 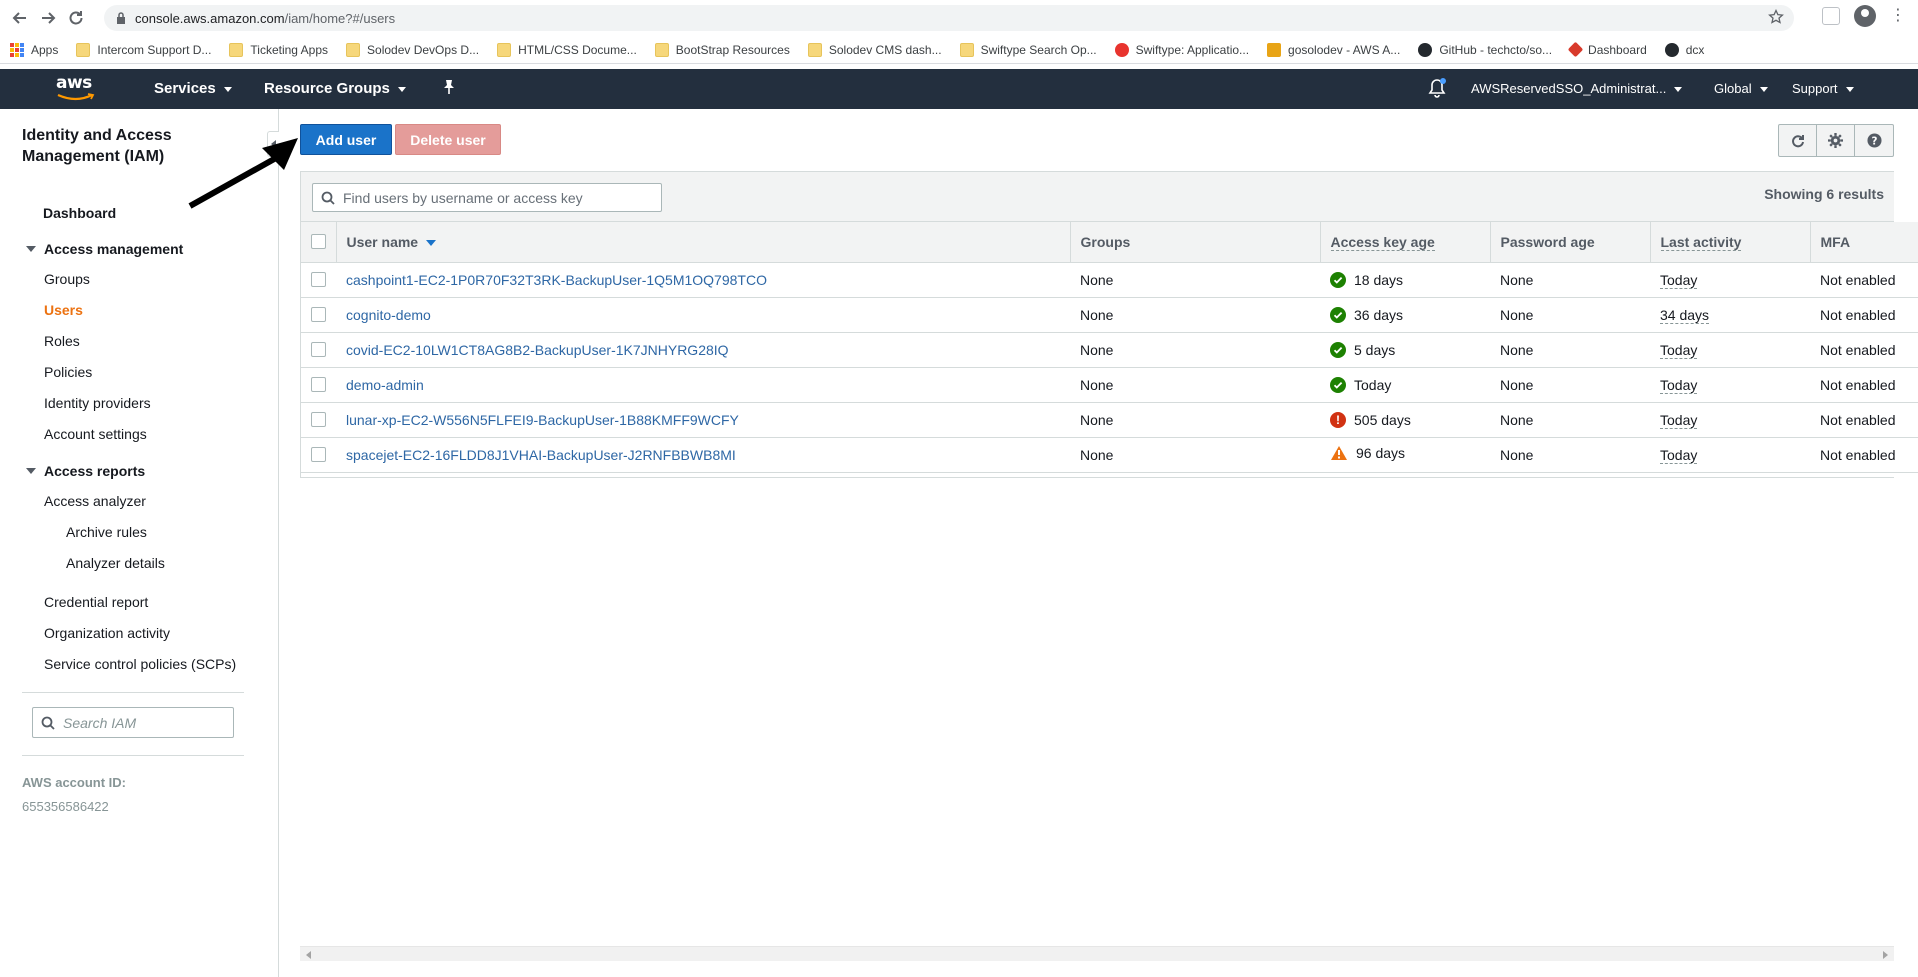 I want to click on table-row: demo-admin None Today None Today Not enabled, so click(x=1109, y=385).